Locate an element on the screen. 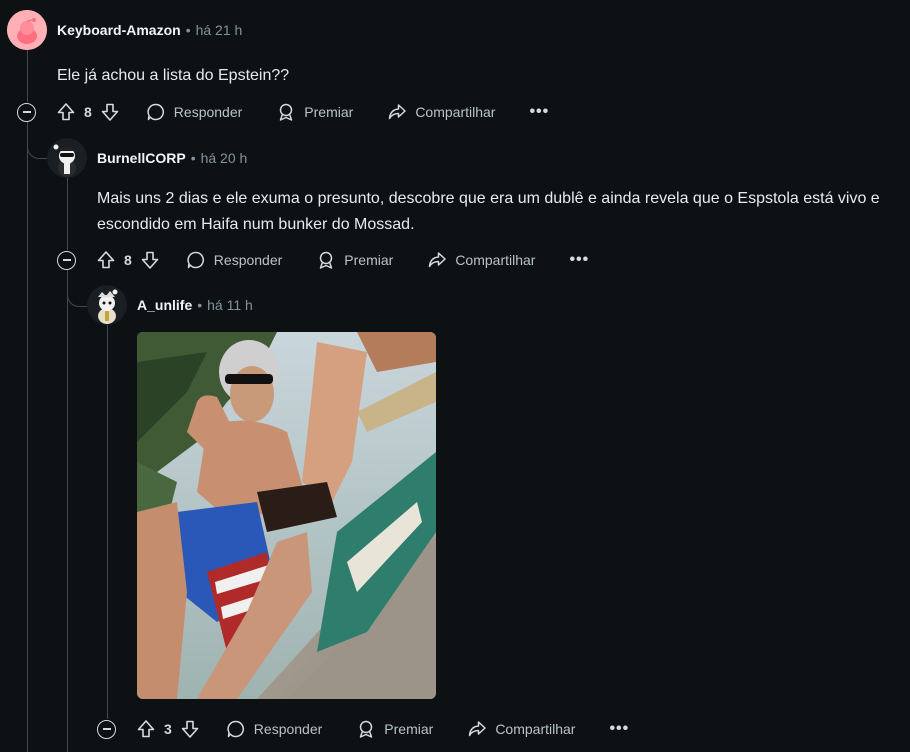 The height and width of the screenshot is (752, 910). comment-header: BurnellCORP • há 20 h is located at coordinates (172, 158).